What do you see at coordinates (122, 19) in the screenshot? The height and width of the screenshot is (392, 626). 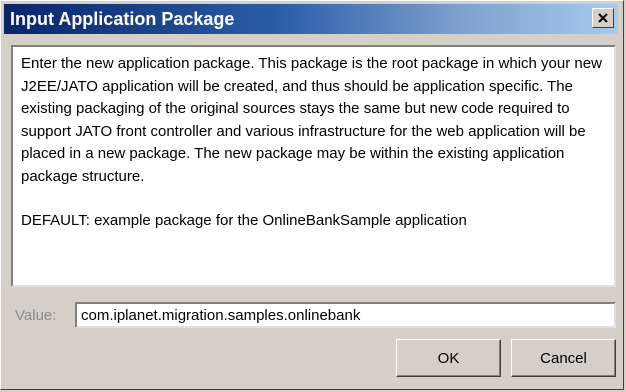 I see `dialog-title: Input Application Package` at bounding box center [122, 19].